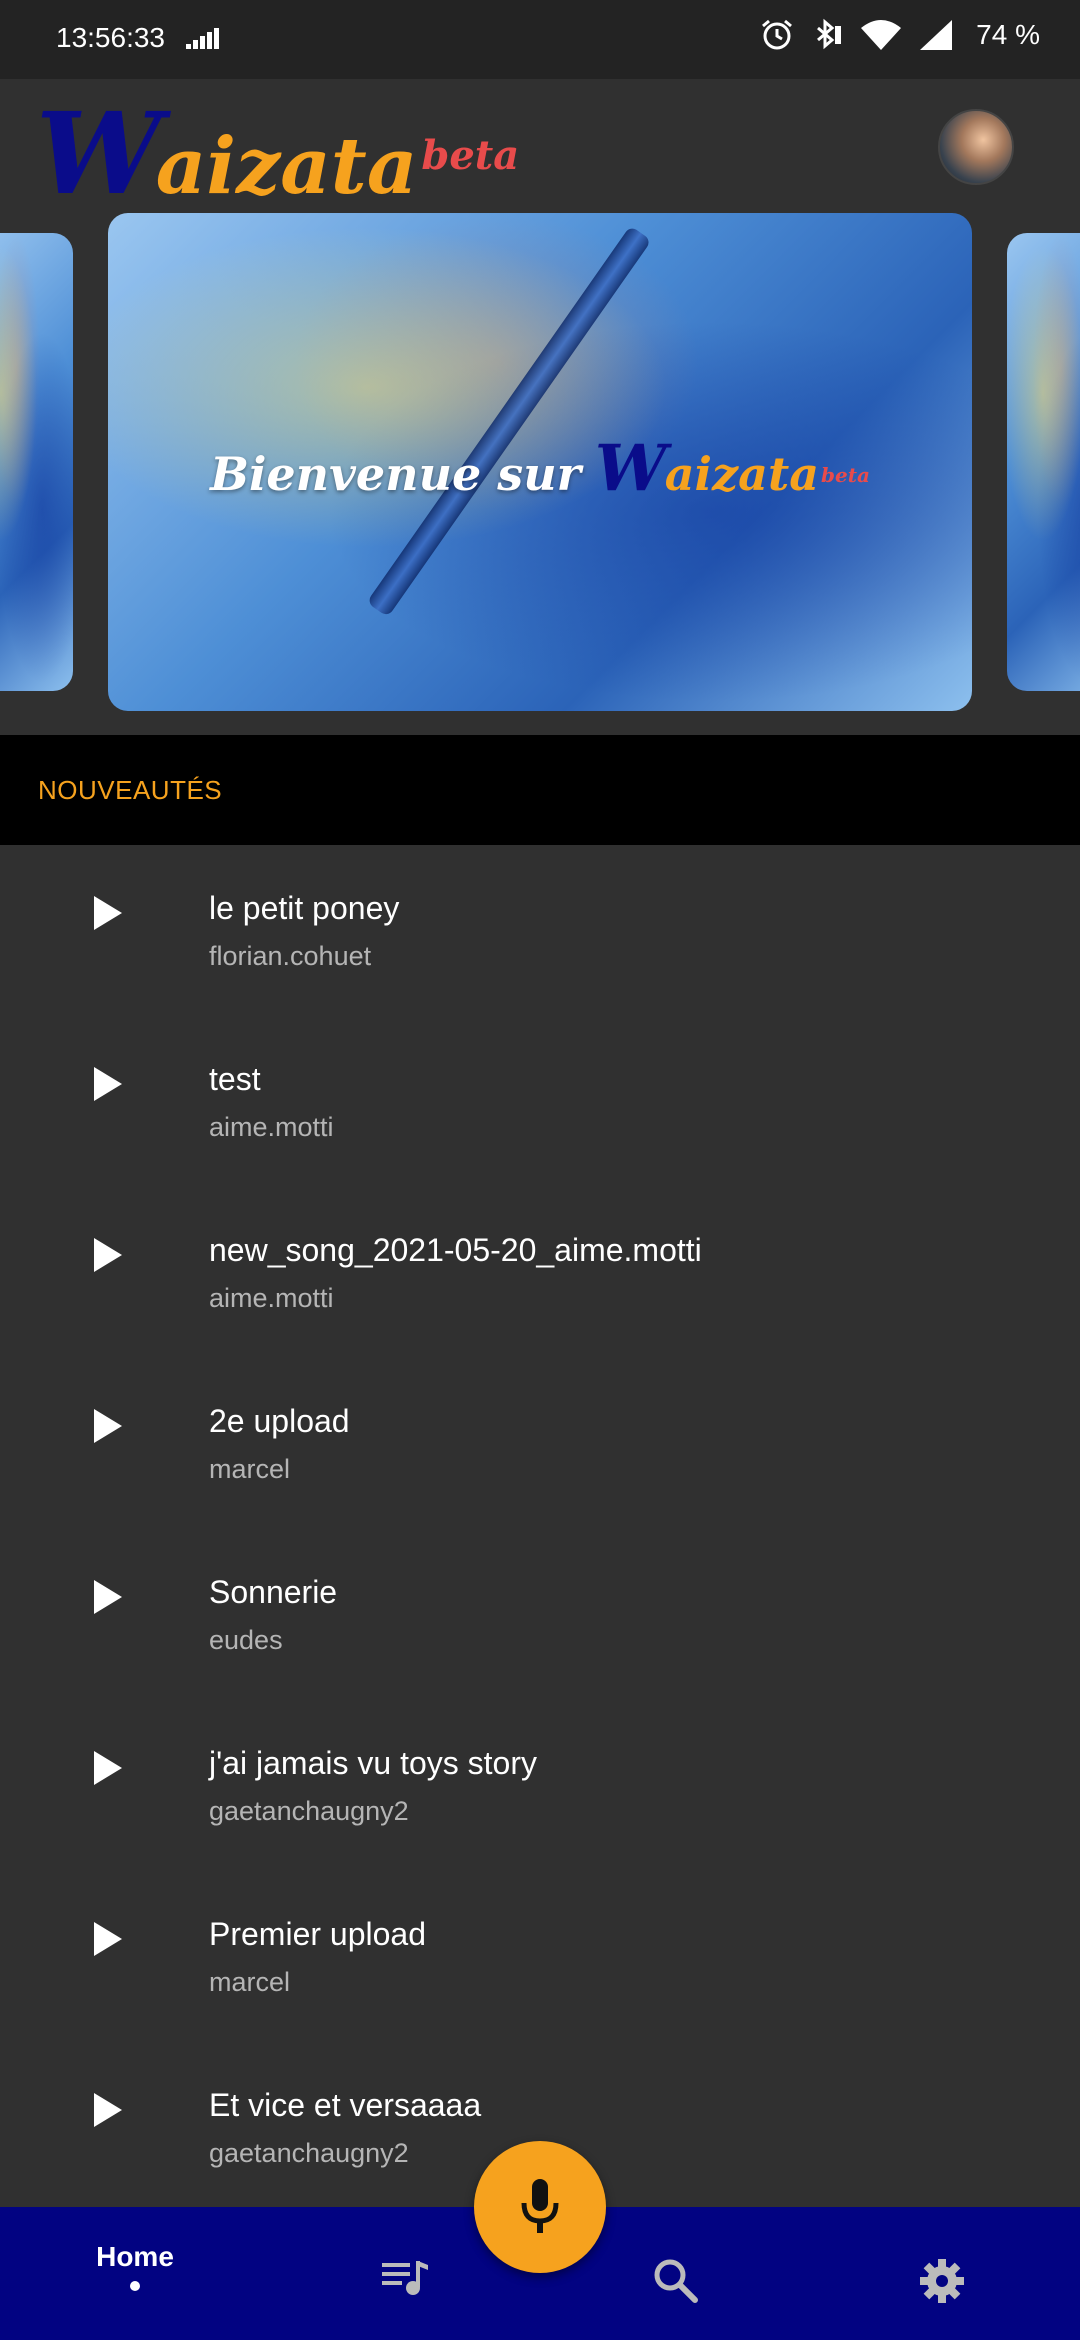 The width and height of the screenshot is (1080, 2340). Describe the element at coordinates (881, 35) in the screenshot. I see `wifi-icon` at that location.